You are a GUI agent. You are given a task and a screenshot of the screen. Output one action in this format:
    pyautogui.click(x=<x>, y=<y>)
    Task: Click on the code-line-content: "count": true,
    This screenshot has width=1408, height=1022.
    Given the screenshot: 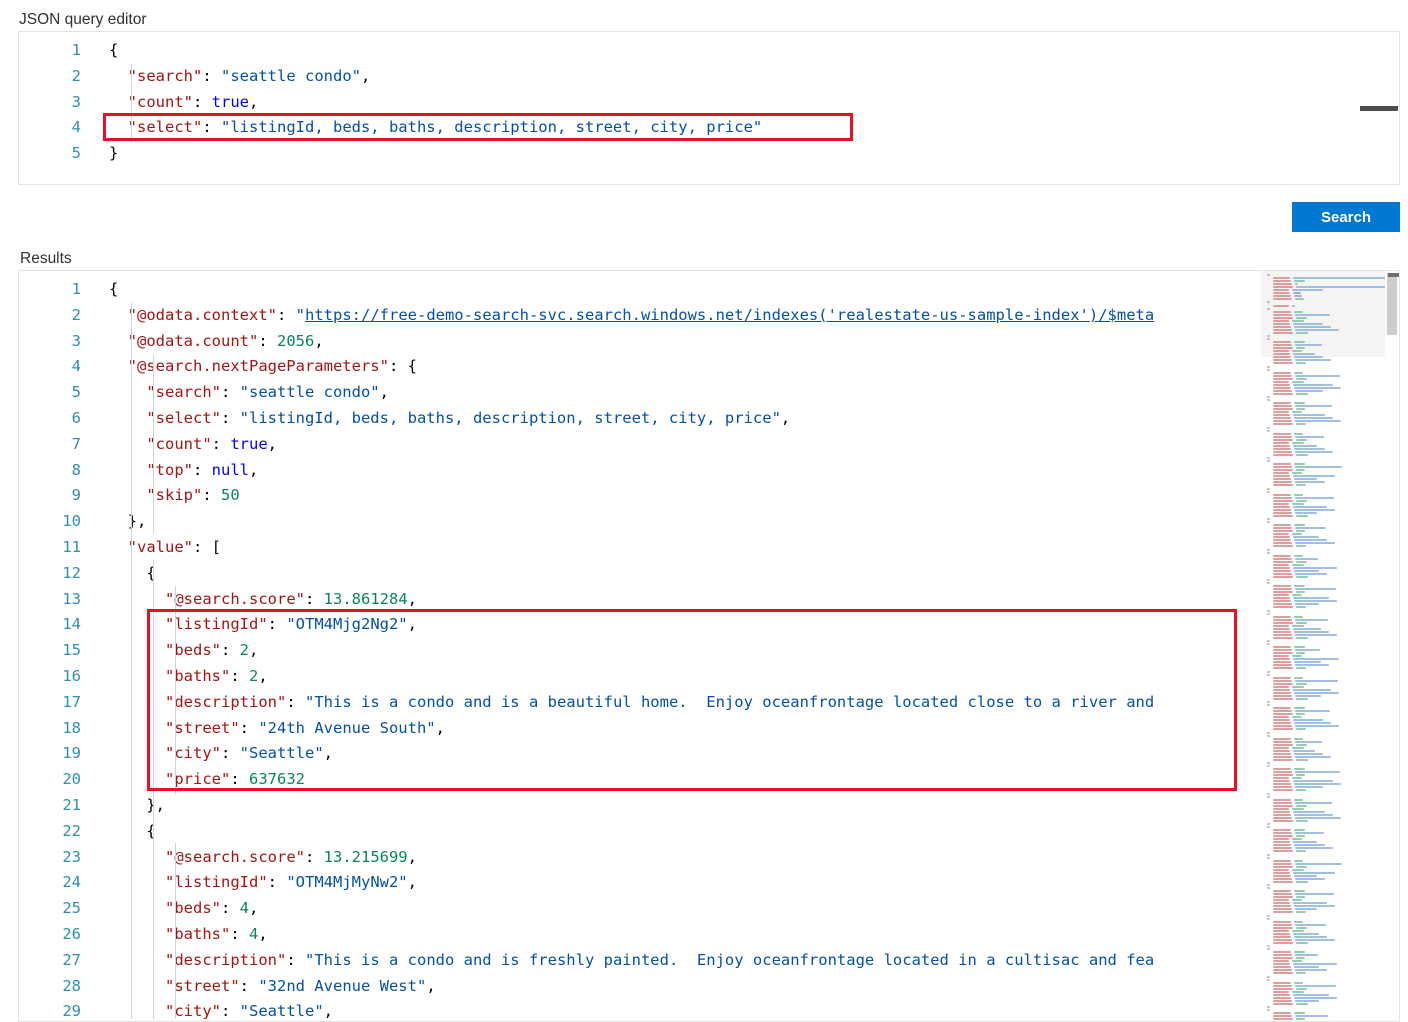 What is the action you would take?
    pyautogui.click(x=193, y=445)
    